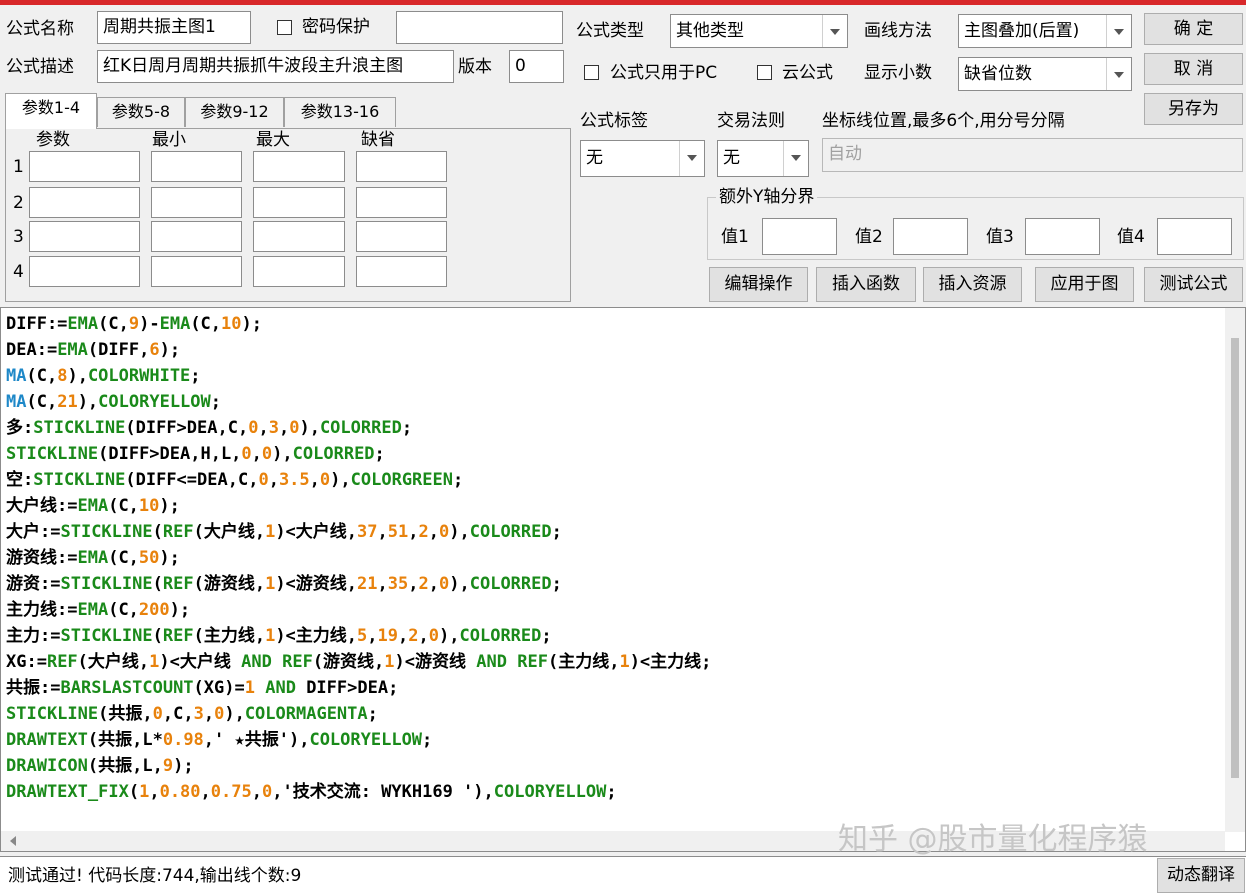 The width and height of the screenshot is (1246, 894). Describe the element at coordinates (340, 112) in the screenshot. I see `tab-params-13-16: 参数13-16` at that location.